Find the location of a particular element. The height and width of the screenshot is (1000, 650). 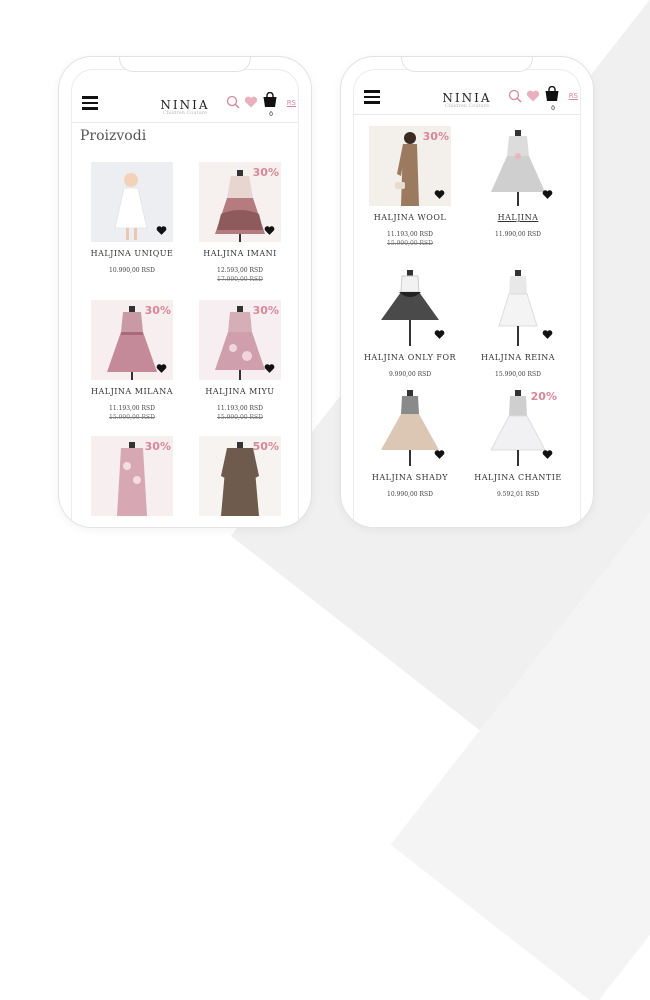

product-card: 30% is located at coordinates (132, 476).